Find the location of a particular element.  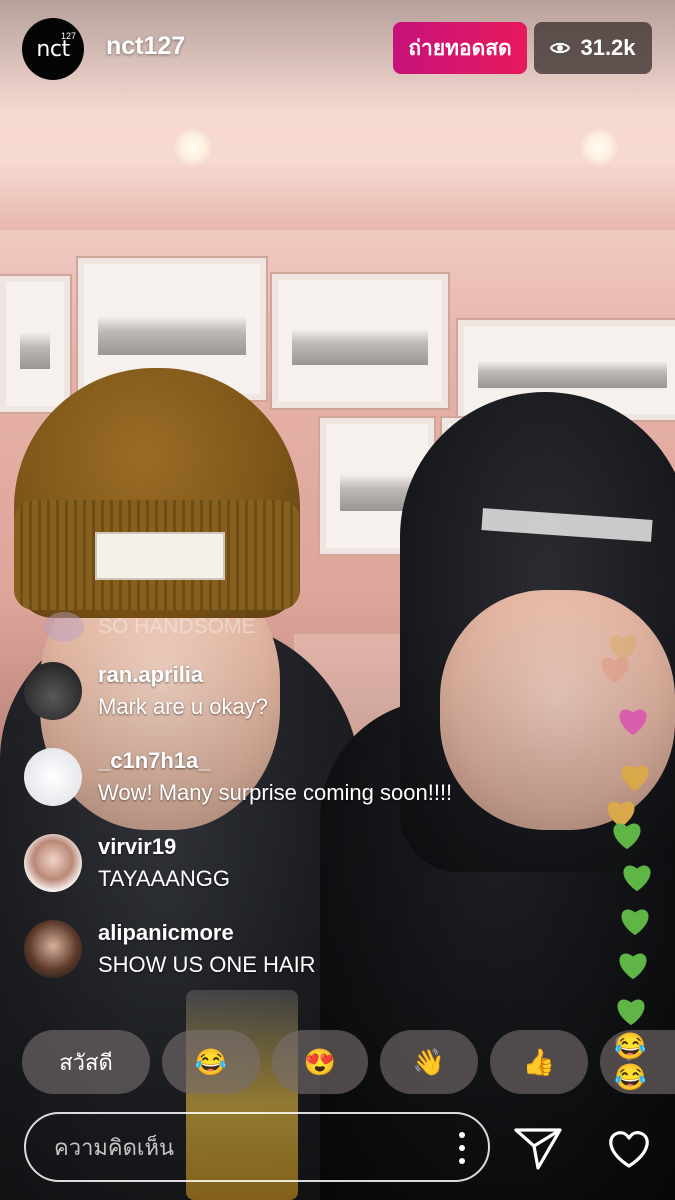

beanie-patch is located at coordinates (160, 556).